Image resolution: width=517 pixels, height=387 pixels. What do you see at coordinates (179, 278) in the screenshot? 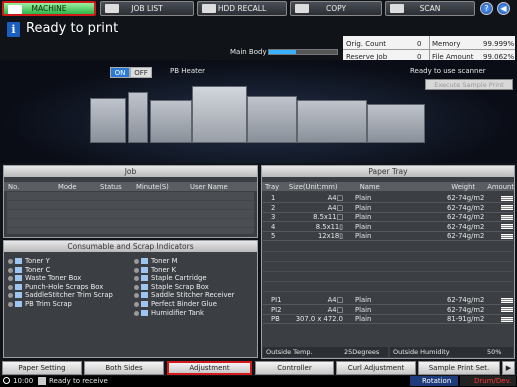
I see `consumable-label: Staple Cartridge` at bounding box center [179, 278].